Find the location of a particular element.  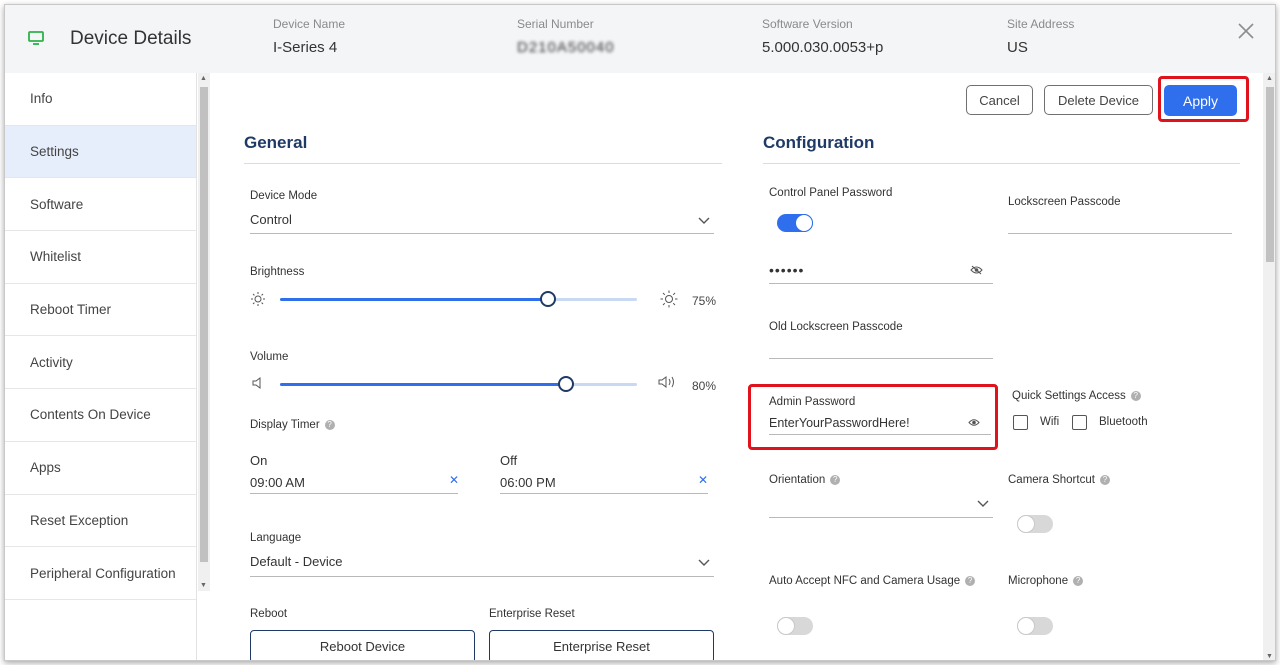

sidebar-item-activity: Activity is located at coordinates (100, 363).